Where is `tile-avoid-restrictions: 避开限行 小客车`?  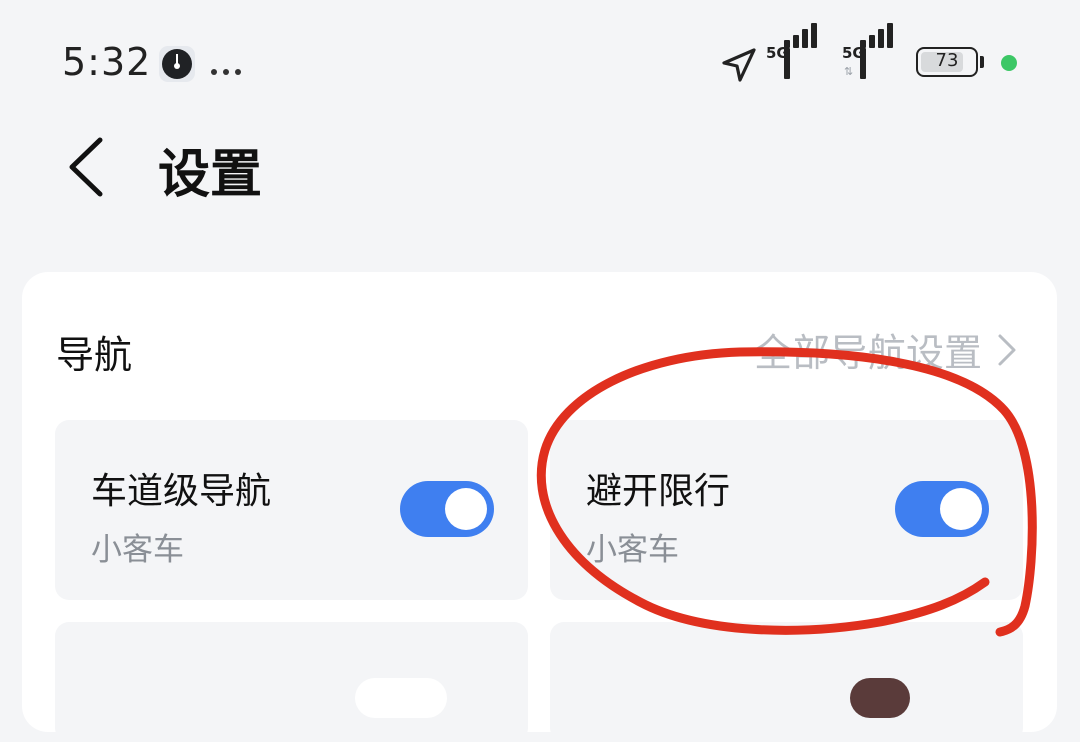
tile-avoid-restrictions: 避开限行 小客车 is located at coordinates (786, 510).